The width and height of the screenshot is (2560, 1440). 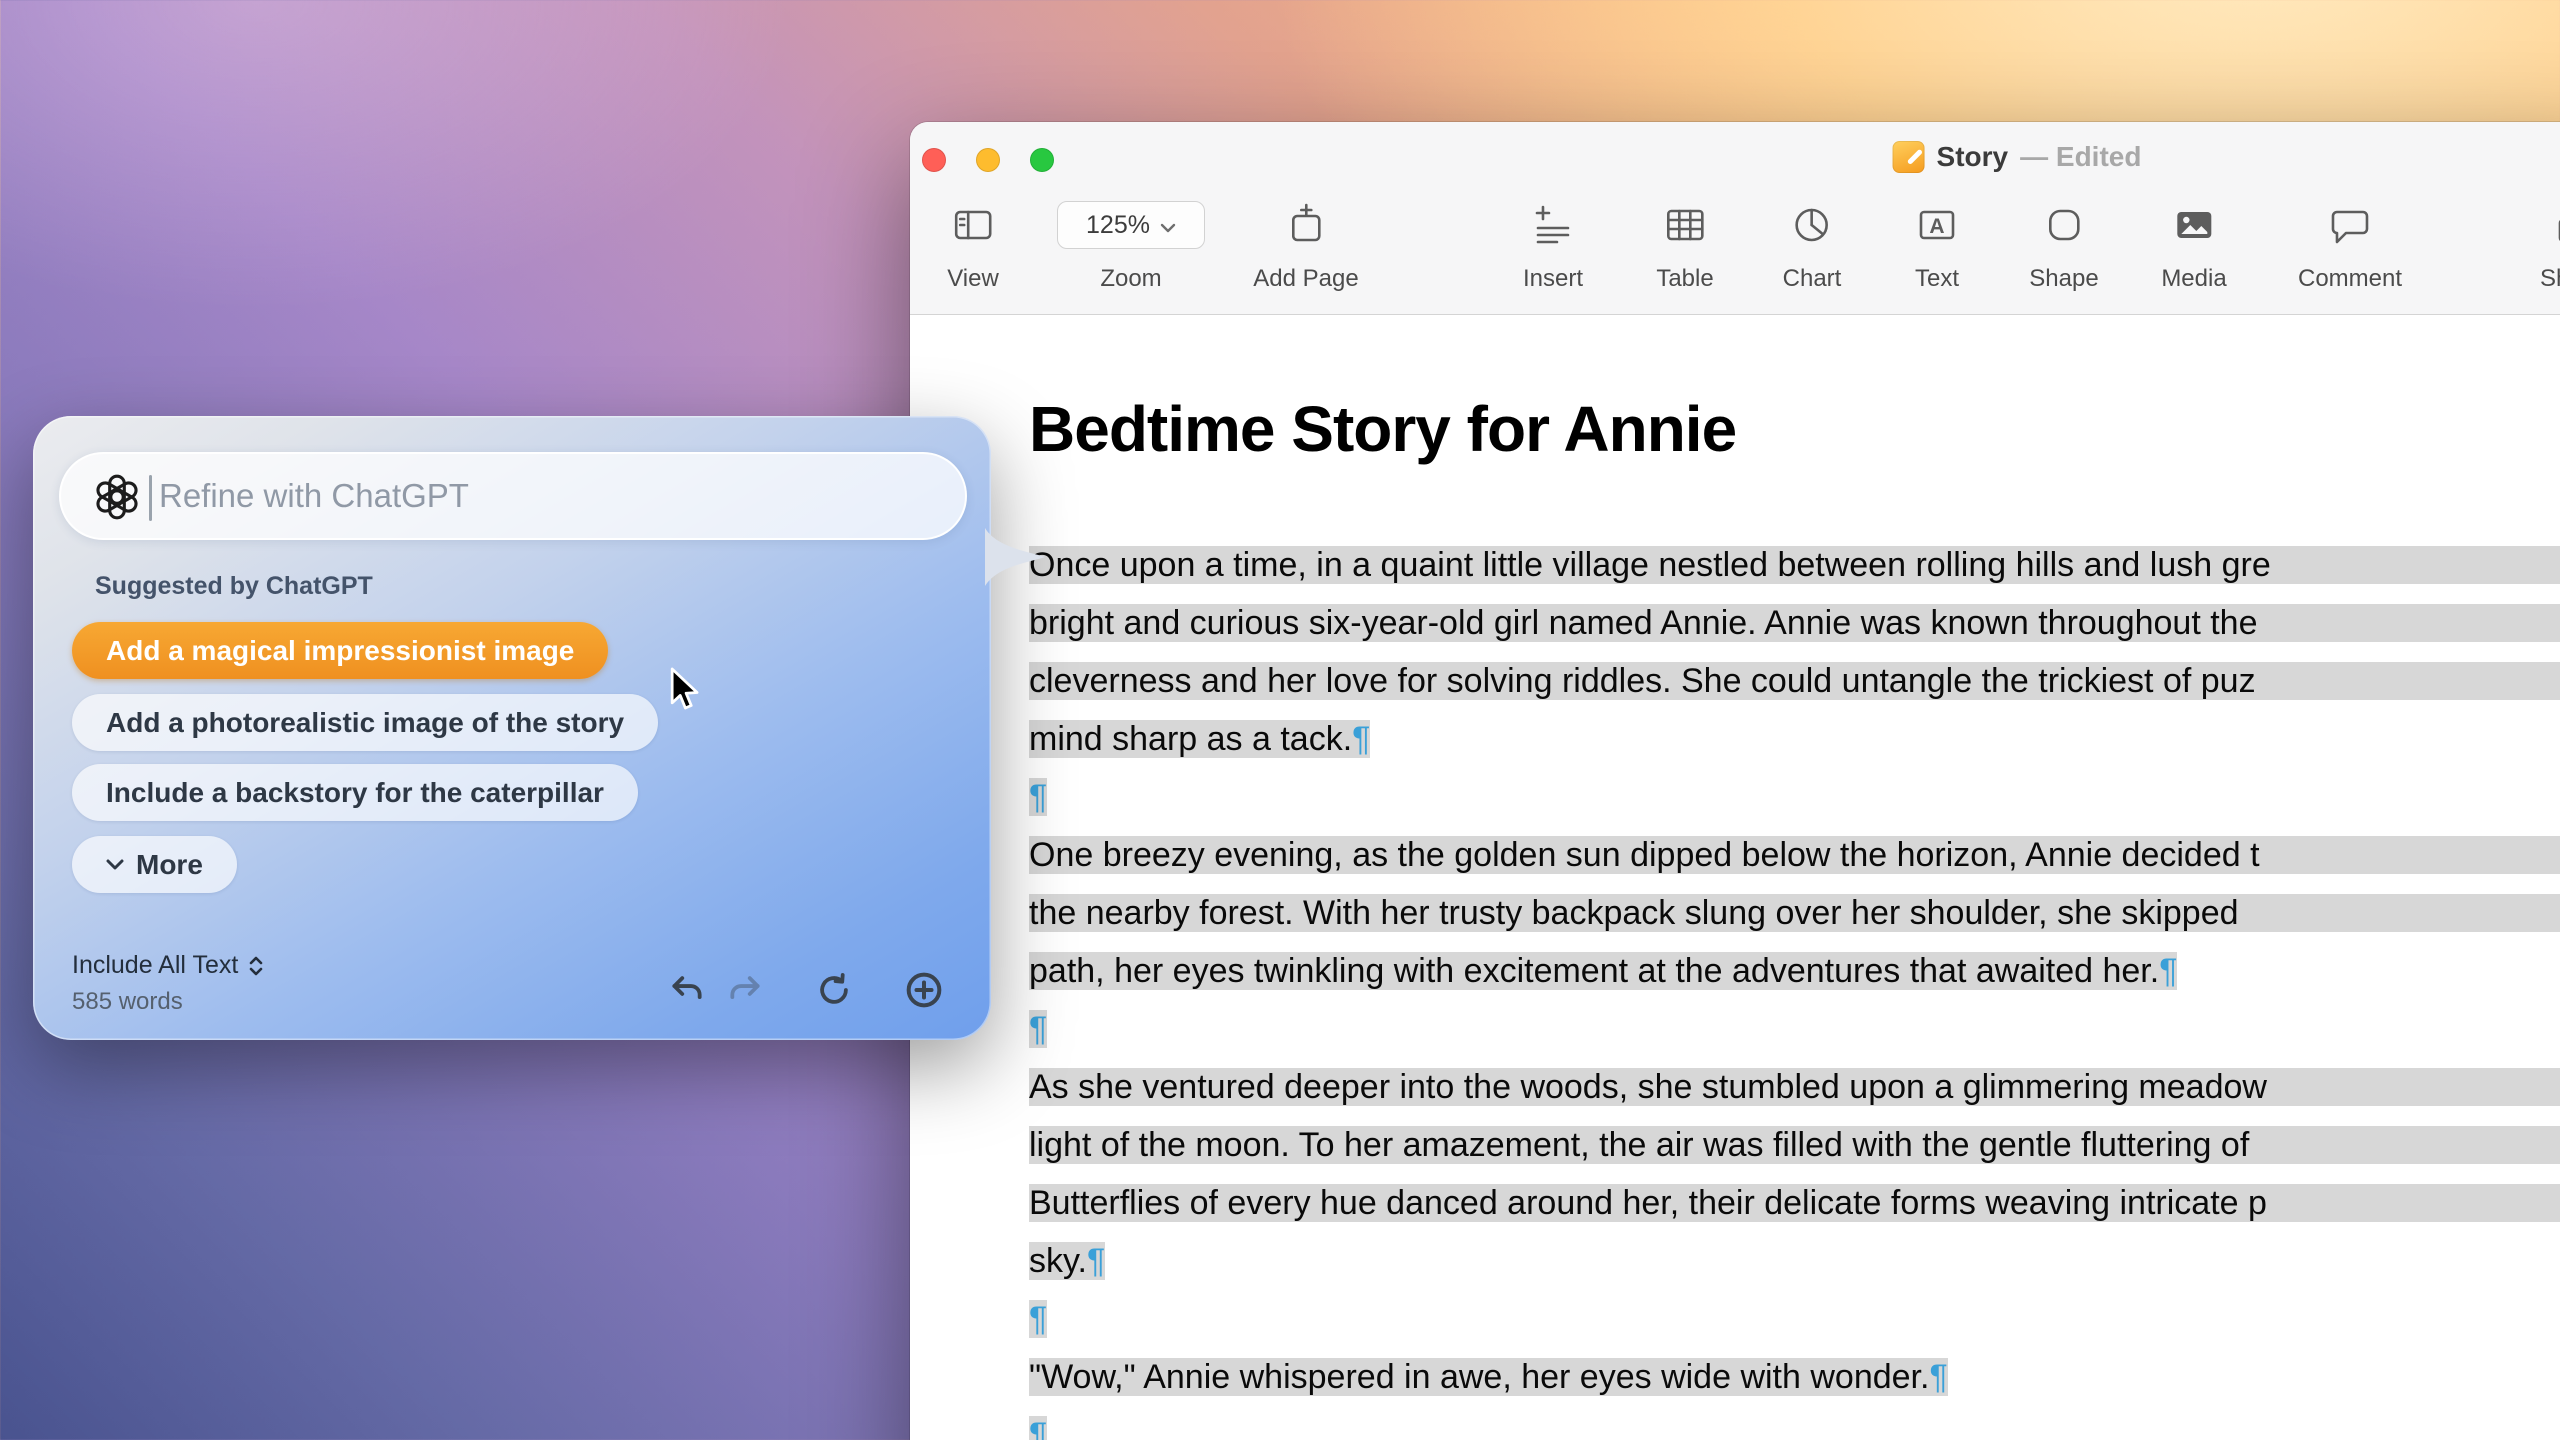 I want to click on window-title-group: Story — Edited, so click(x=2017, y=157).